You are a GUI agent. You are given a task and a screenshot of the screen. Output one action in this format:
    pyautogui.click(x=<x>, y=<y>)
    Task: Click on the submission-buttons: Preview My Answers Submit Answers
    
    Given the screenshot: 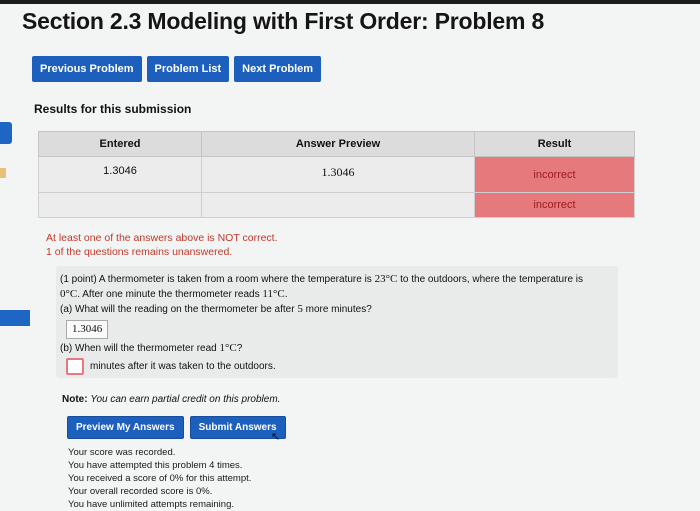 What is the action you would take?
    pyautogui.click(x=176, y=427)
    